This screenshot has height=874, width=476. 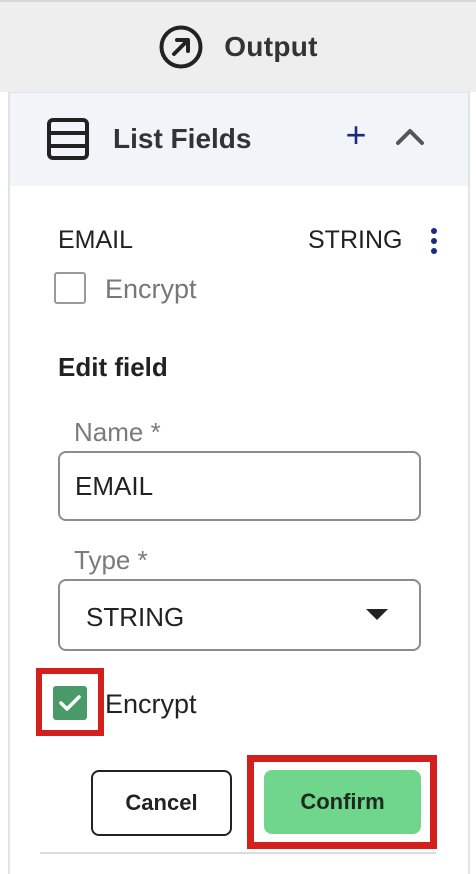 What do you see at coordinates (239, 486) in the screenshot?
I see `name-input` at bounding box center [239, 486].